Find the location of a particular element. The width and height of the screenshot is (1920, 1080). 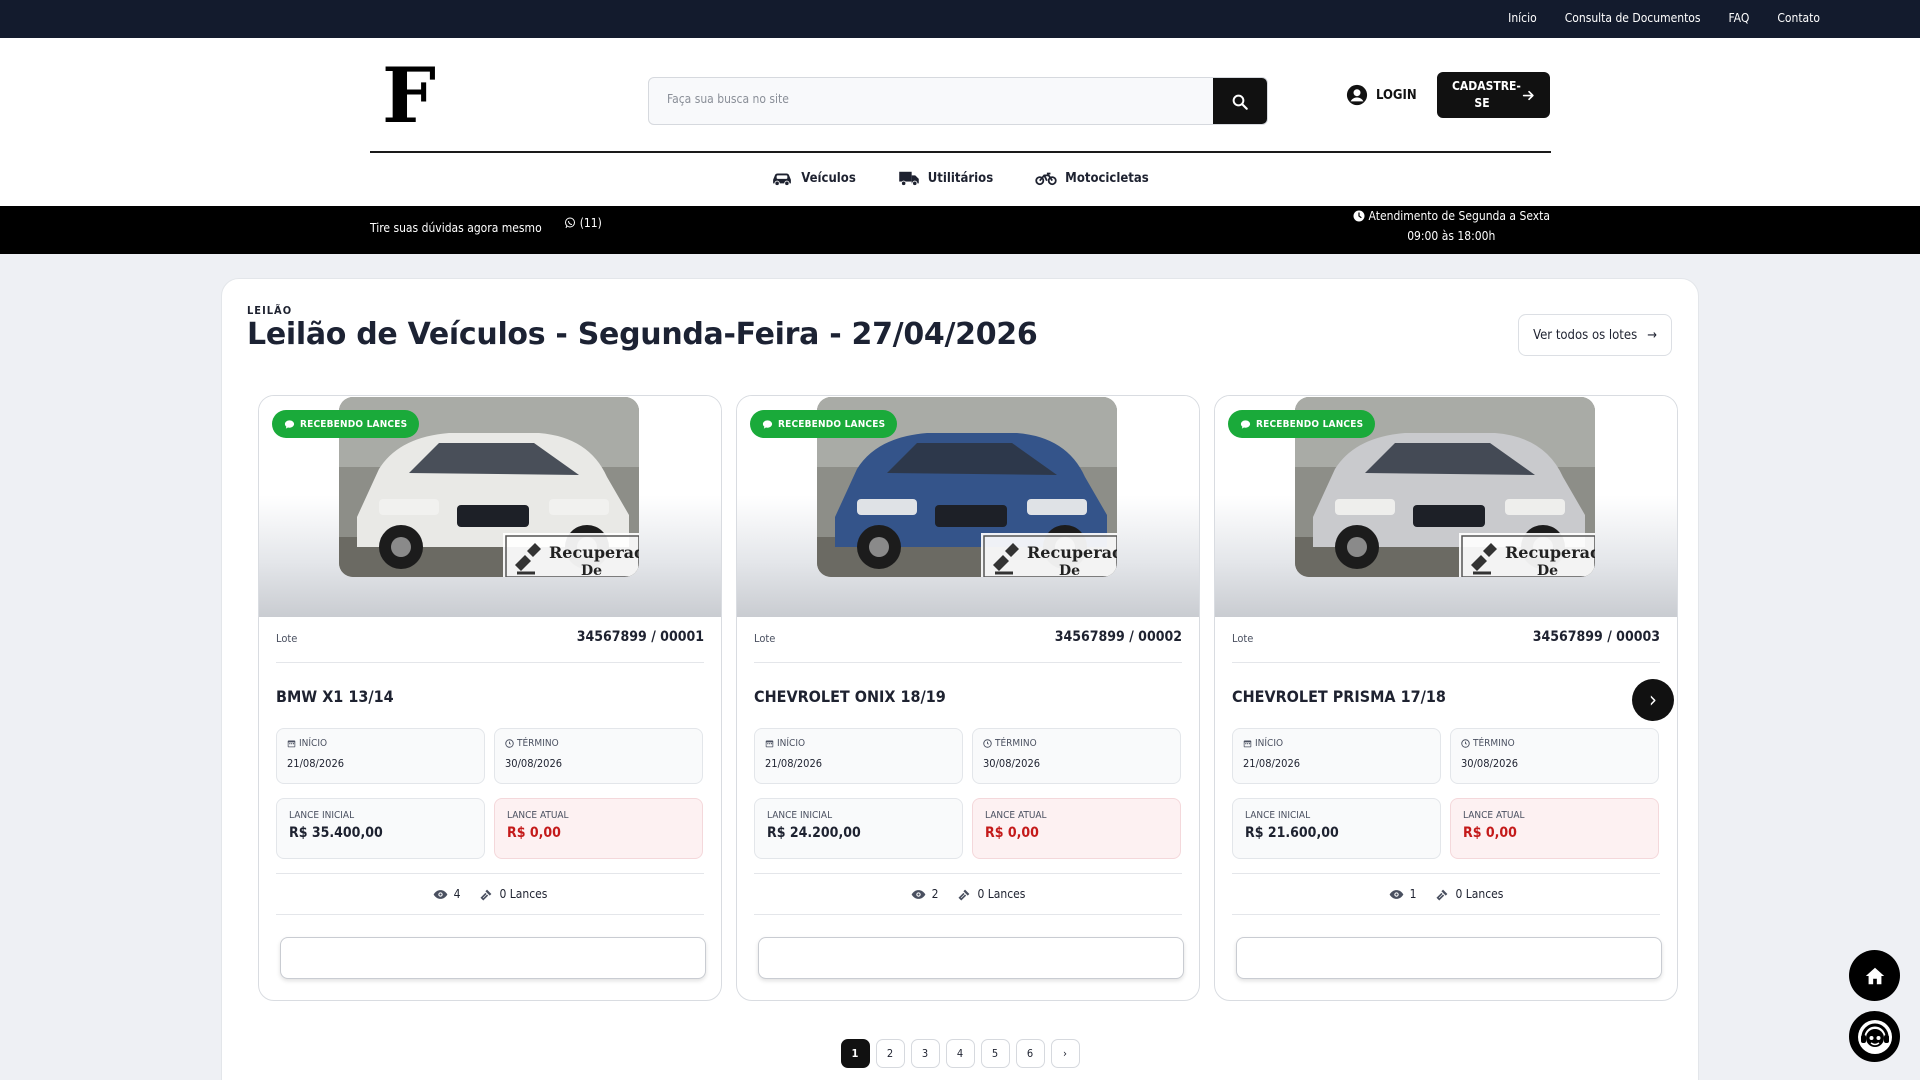

whatsapp-icon is located at coordinates (569, 223).